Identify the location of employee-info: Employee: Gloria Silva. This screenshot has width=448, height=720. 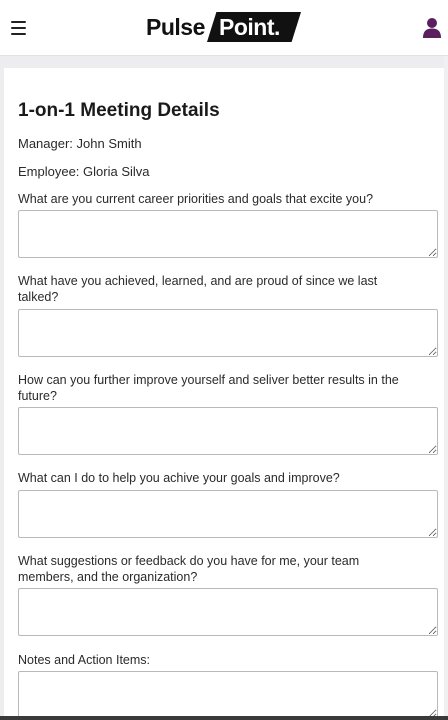
(84, 171).